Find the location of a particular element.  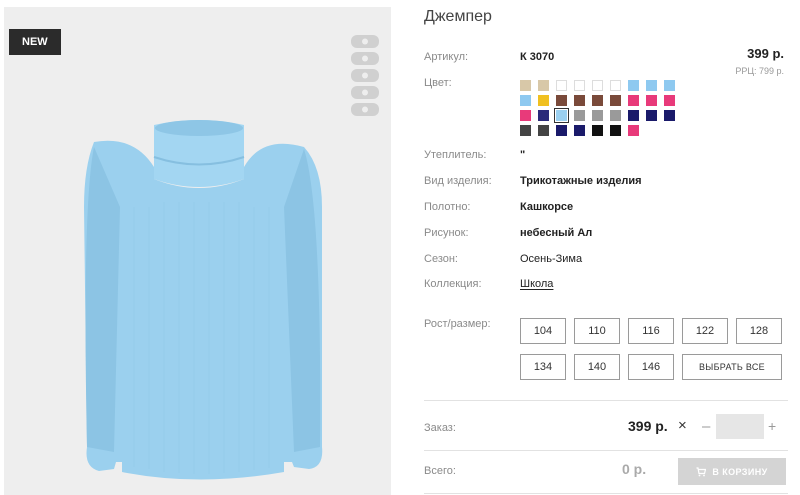

article-label: Артикул: is located at coordinates (446, 57).